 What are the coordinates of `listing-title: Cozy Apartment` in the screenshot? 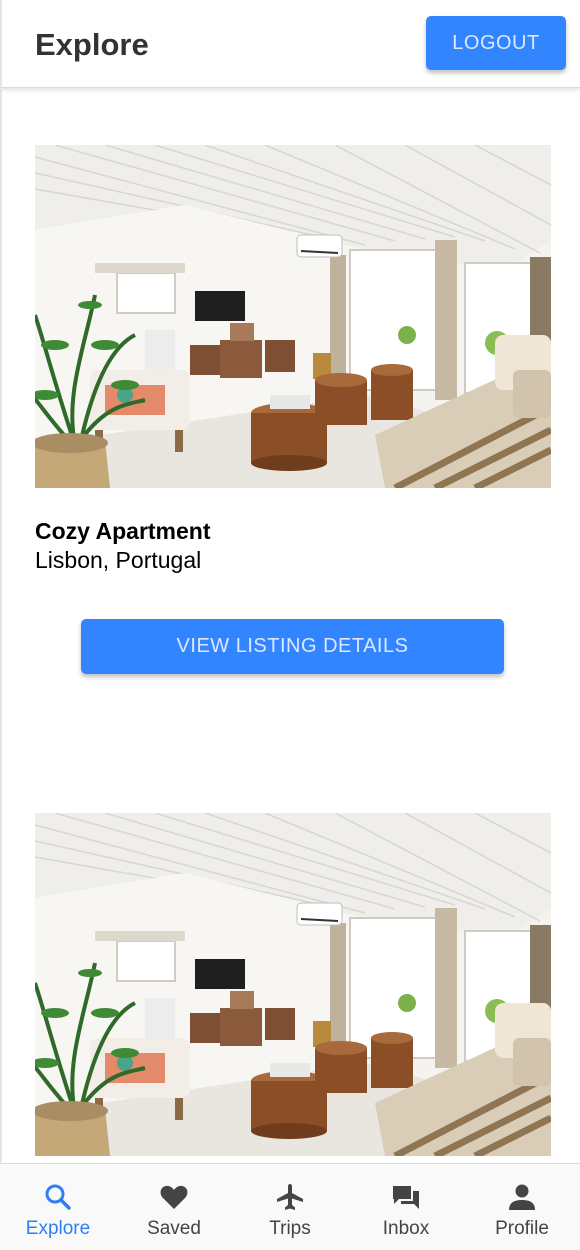 It's located at (123, 531).